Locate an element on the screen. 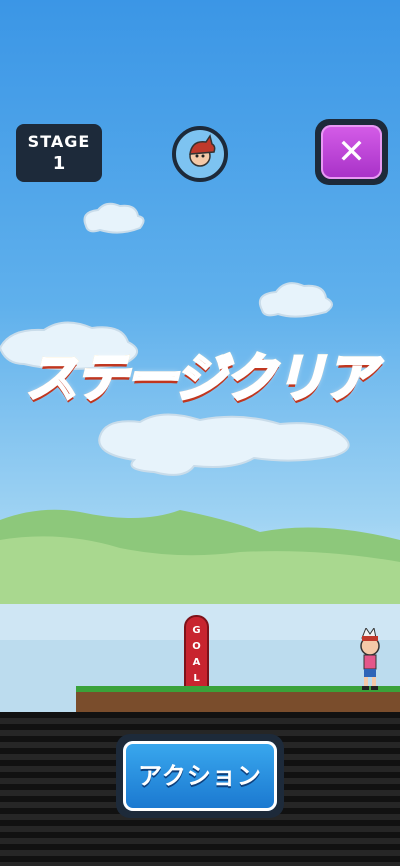  action-button-face: アクション is located at coordinates (200, 776).